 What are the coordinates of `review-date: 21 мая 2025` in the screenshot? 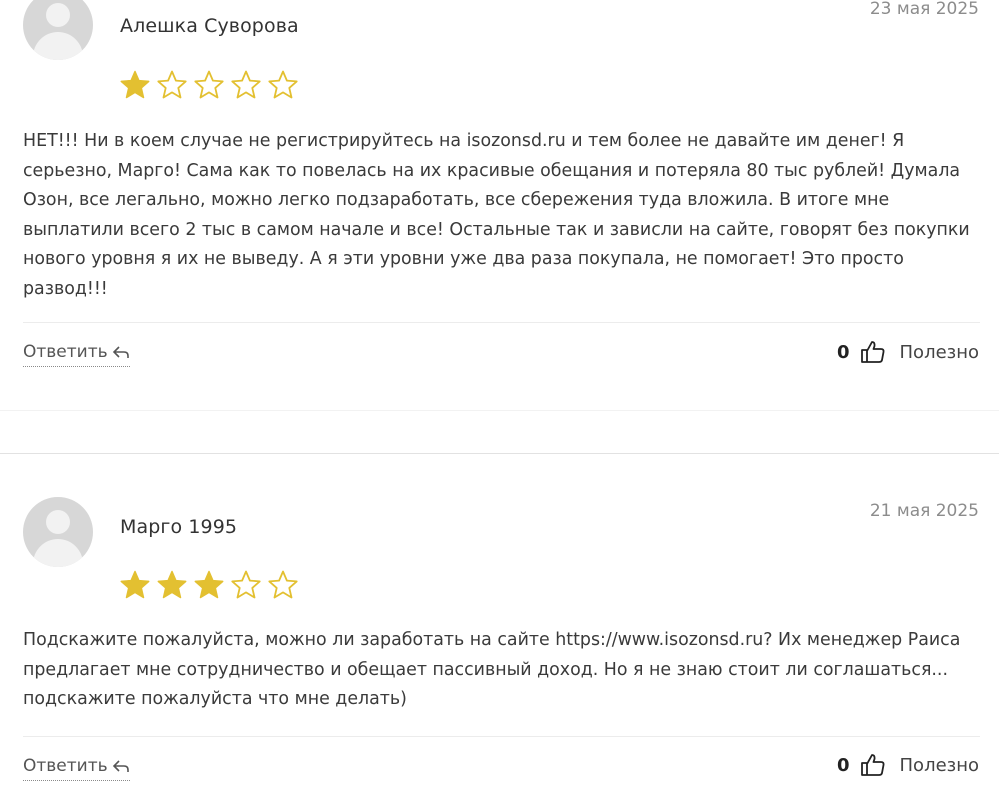 It's located at (924, 511).